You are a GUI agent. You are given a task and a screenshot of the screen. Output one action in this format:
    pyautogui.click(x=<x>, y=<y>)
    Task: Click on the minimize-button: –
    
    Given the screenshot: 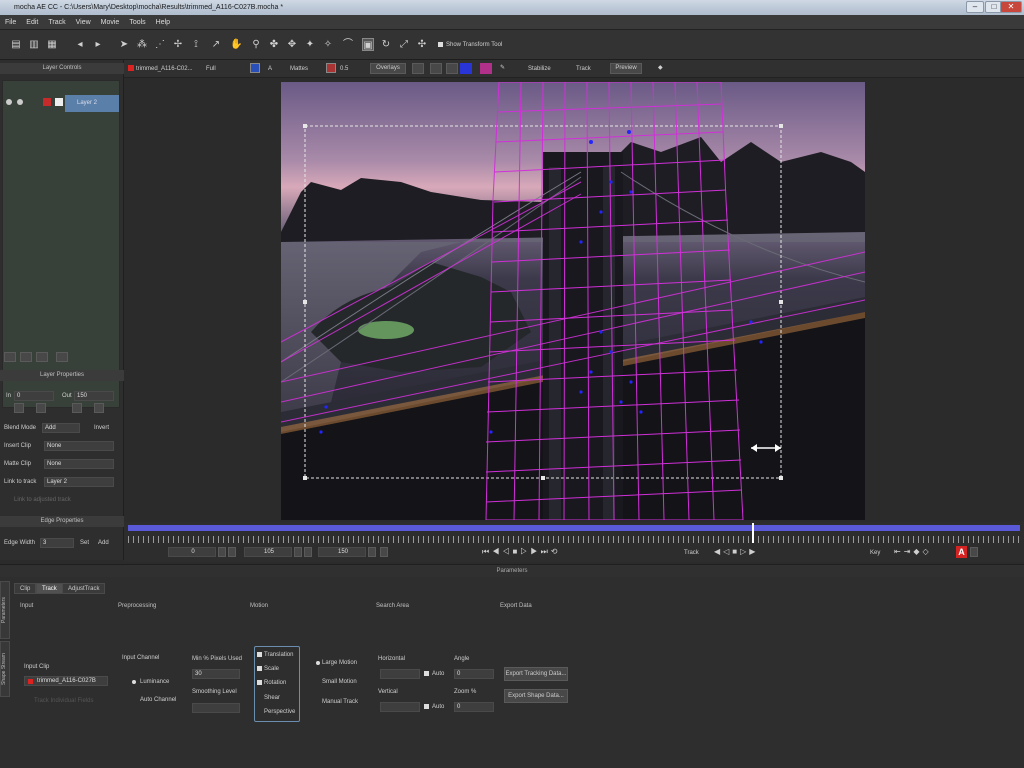 What is the action you would take?
    pyautogui.click(x=975, y=7)
    